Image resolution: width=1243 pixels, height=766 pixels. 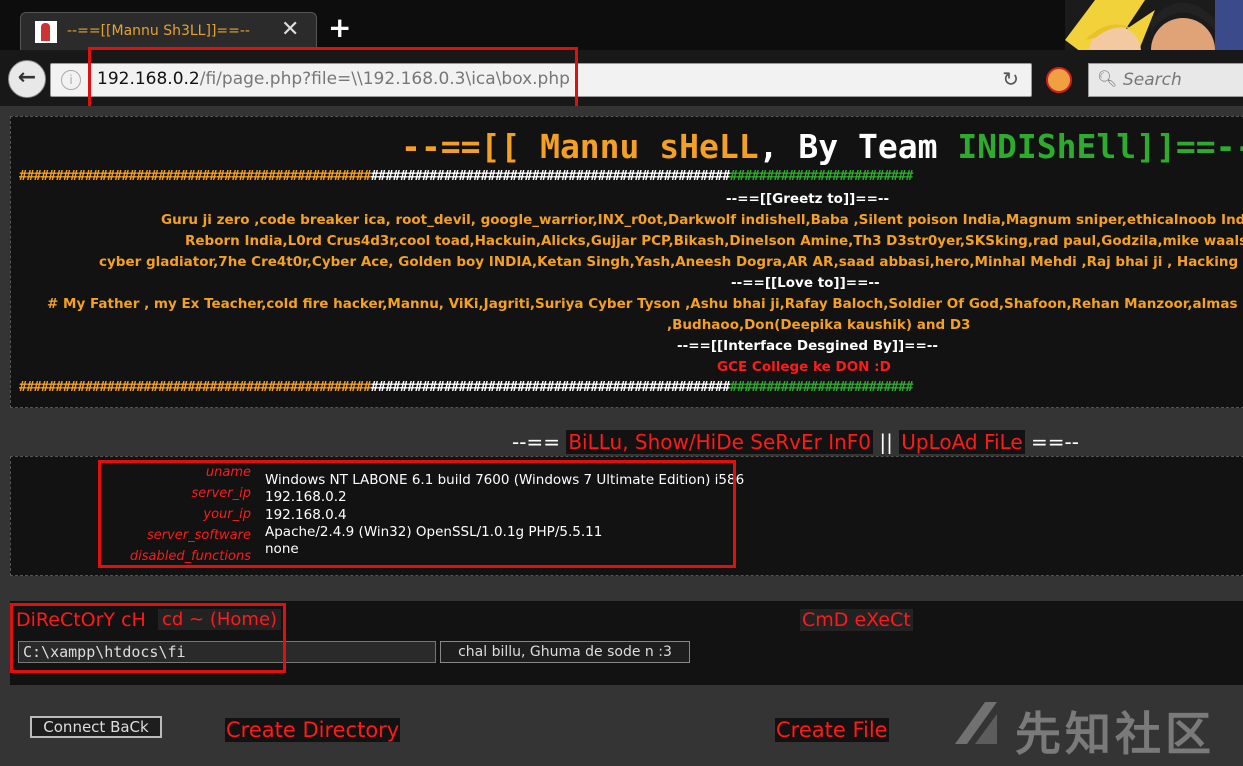 What do you see at coordinates (962, 442) in the screenshot?
I see `upload-file-link: UpLoAd FiLe` at bounding box center [962, 442].